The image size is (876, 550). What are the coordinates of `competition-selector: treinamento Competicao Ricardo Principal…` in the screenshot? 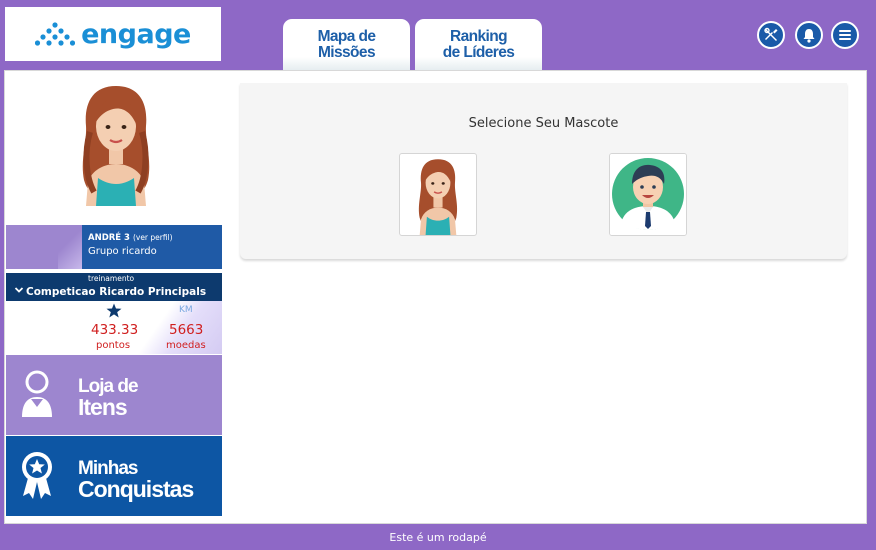 It's located at (114, 287).